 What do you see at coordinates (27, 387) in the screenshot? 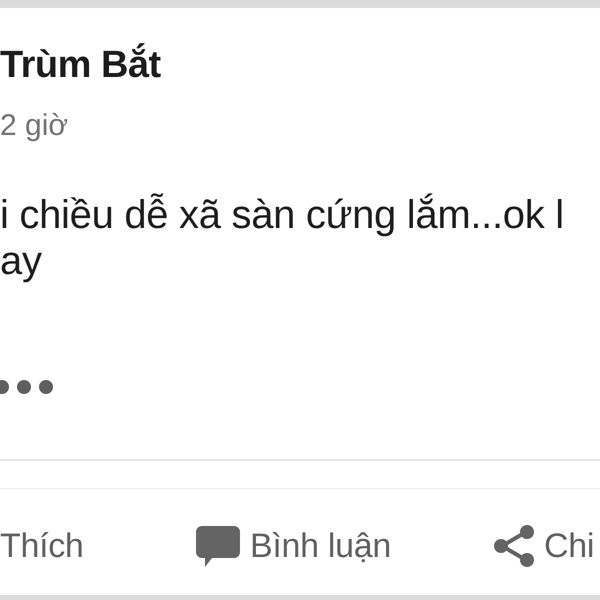
I see `more-dots-icon` at bounding box center [27, 387].